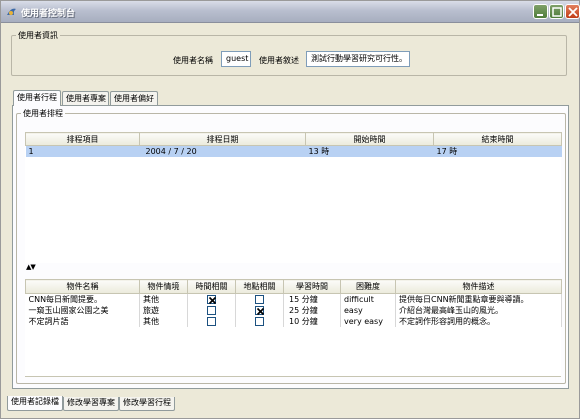 This screenshot has width=580, height=419. I want to click on sort-arrows-icon: ▲▼, so click(31, 267).